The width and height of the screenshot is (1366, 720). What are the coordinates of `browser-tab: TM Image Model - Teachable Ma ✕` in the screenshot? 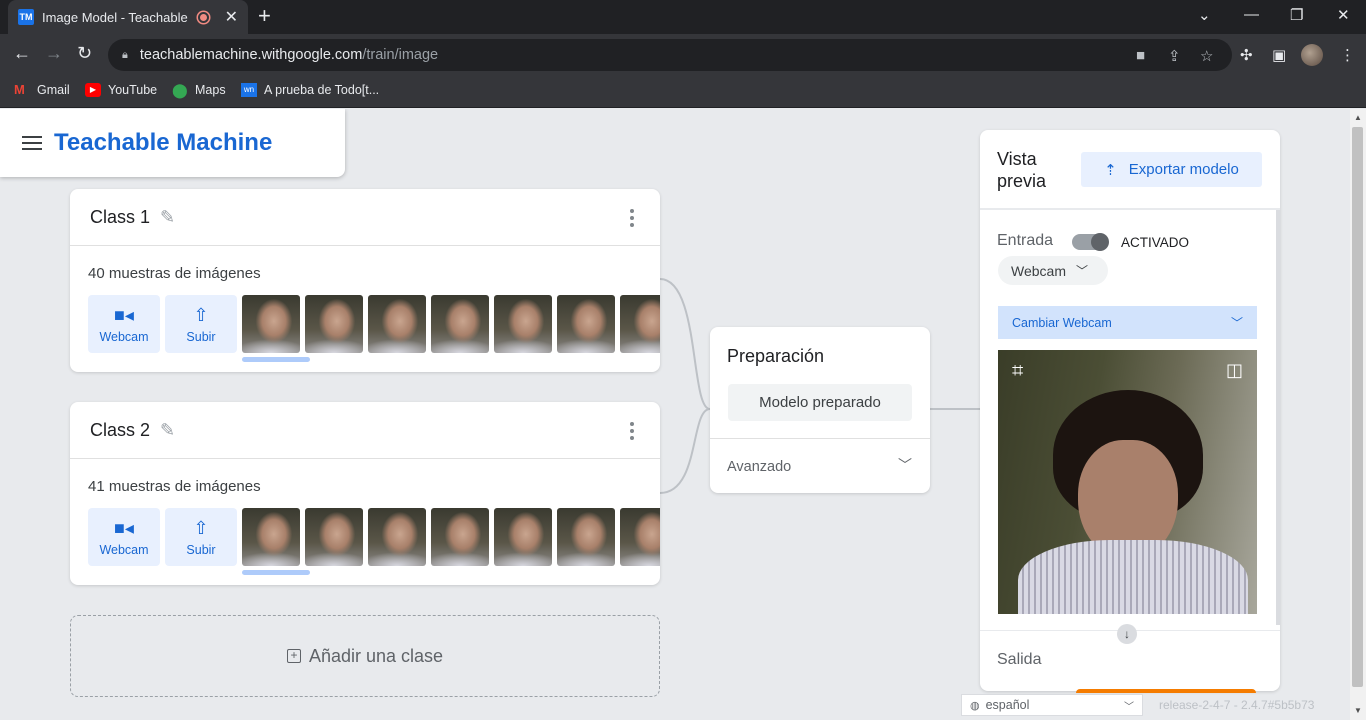 It's located at (128, 17).